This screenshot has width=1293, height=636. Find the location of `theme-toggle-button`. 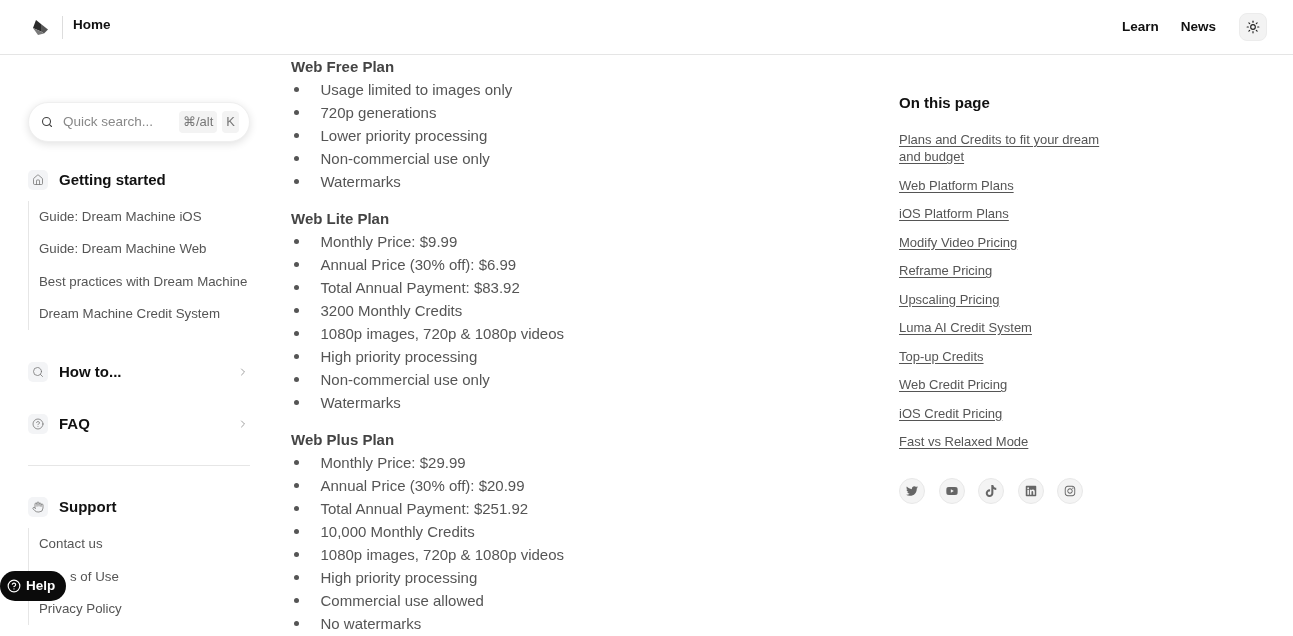

theme-toggle-button is located at coordinates (1253, 27).